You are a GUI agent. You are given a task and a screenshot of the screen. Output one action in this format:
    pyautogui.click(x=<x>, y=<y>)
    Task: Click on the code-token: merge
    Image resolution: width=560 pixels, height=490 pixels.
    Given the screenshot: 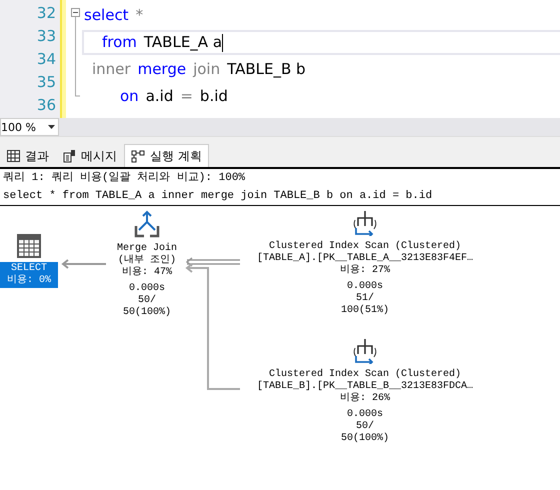 What is the action you would take?
    pyautogui.click(x=162, y=69)
    